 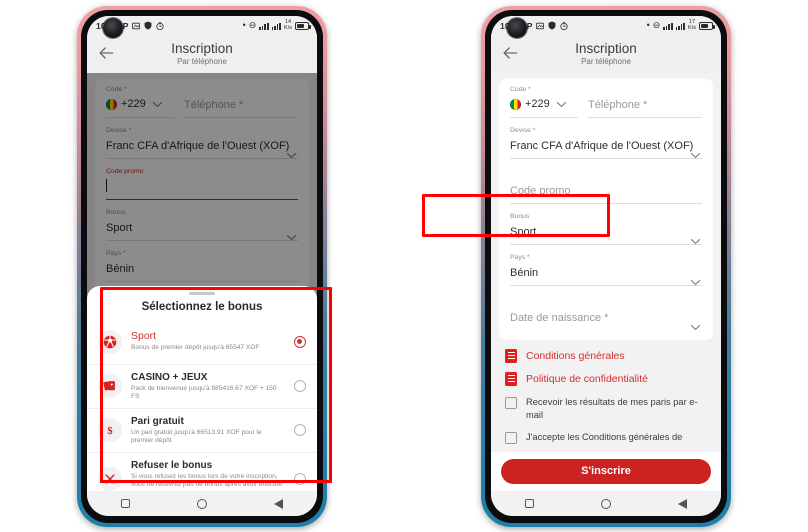 What do you see at coordinates (202, 306) in the screenshot?
I see `sheet-title: Sélectionnez le bonus` at bounding box center [202, 306].